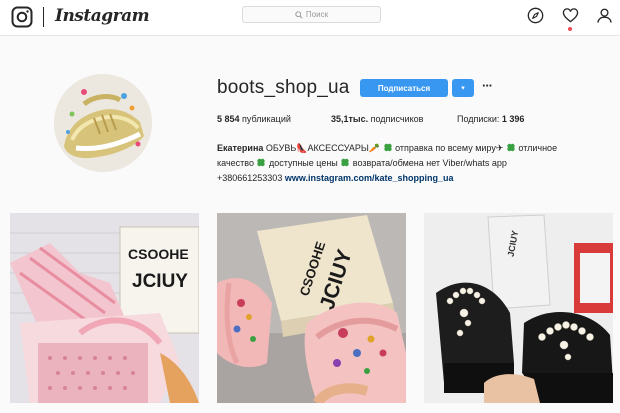 The height and width of the screenshot is (413, 620). What do you see at coordinates (158, 254) in the screenshot?
I see `box-text-1: CSOOHE` at bounding box center [158, 254].